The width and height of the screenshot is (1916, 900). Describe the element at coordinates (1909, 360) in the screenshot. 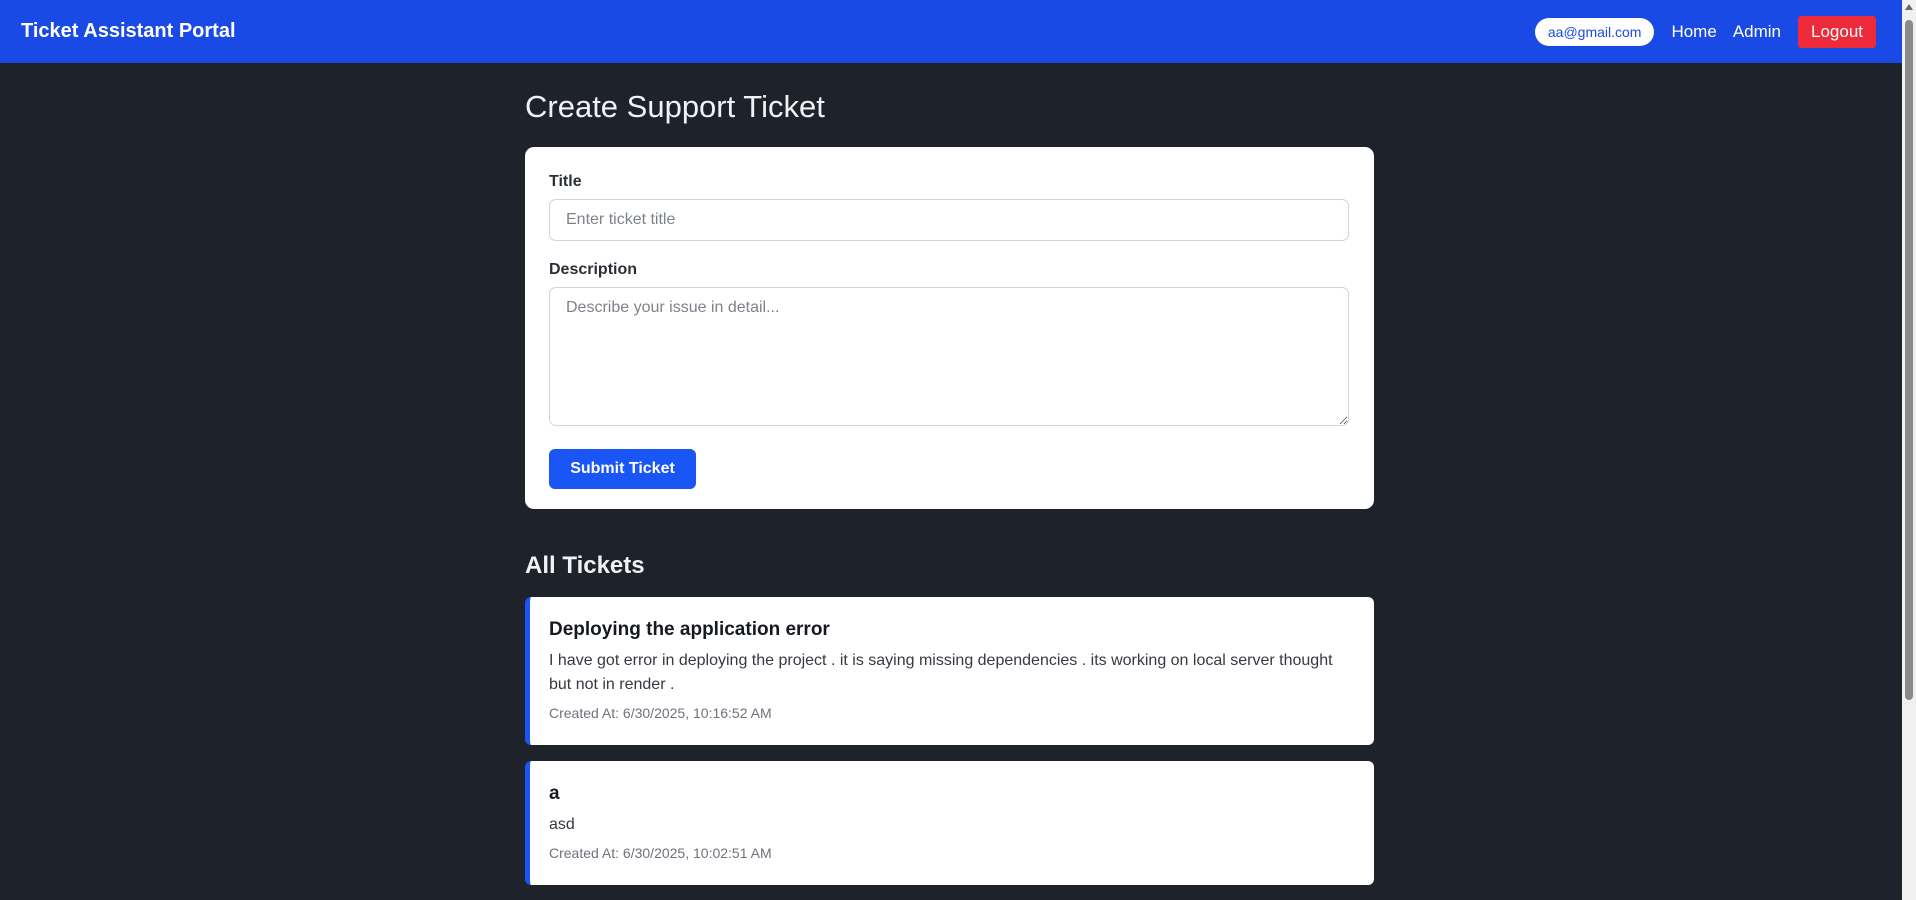

I see `scroll-thumb` at that location.